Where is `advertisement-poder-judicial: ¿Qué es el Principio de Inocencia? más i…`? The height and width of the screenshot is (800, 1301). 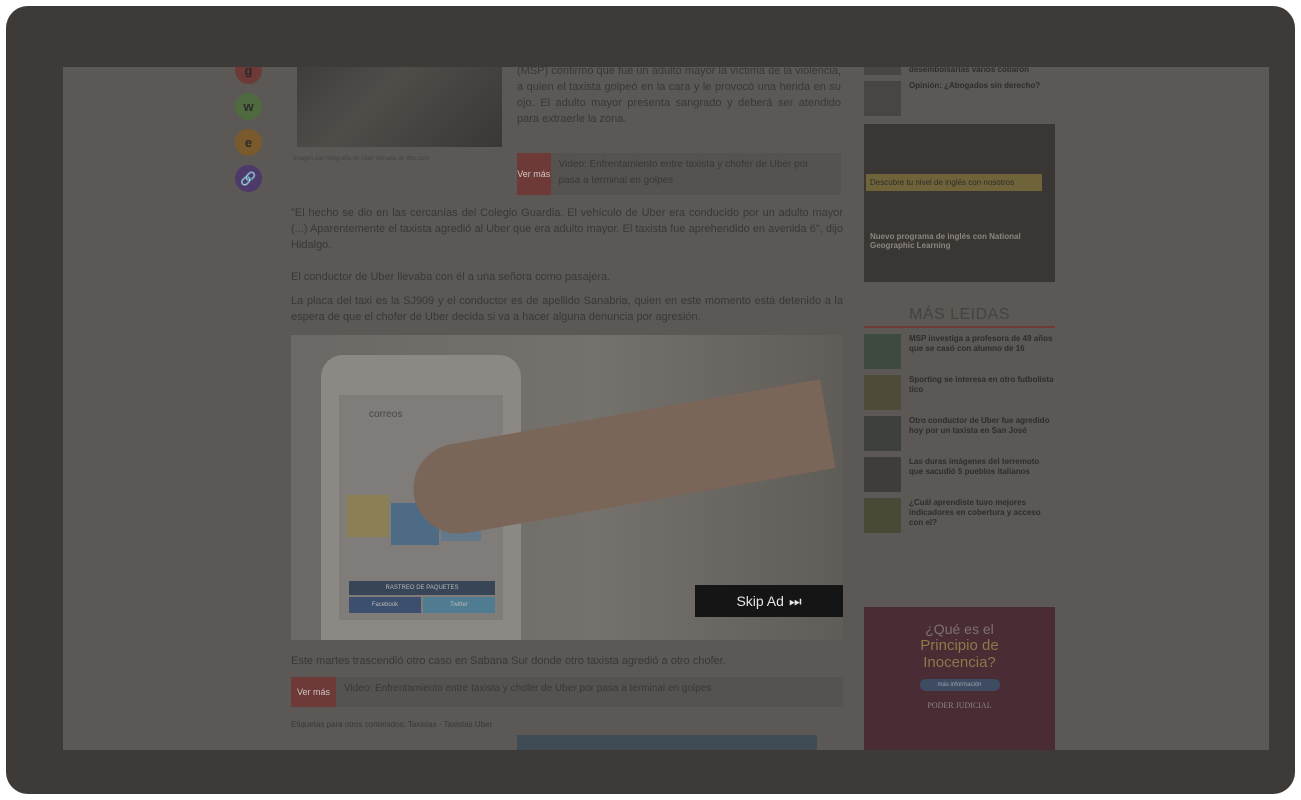 advertisement-poder-judicial: ¿Qué es el Principio de Inocencia? más i… is located at coordinates (959, 678).